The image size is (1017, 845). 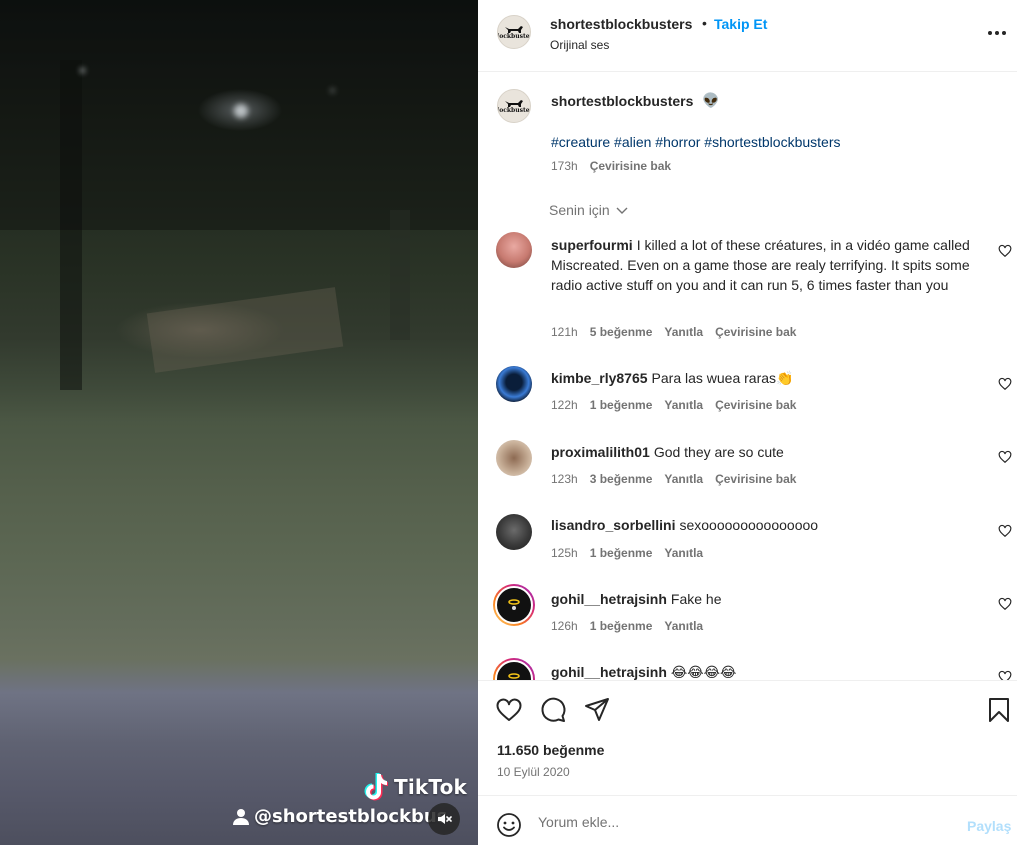 What do you see at coordinates (997, 33) in the screenshot?
I see `more-options-icon` at bounding box center [997, 33].